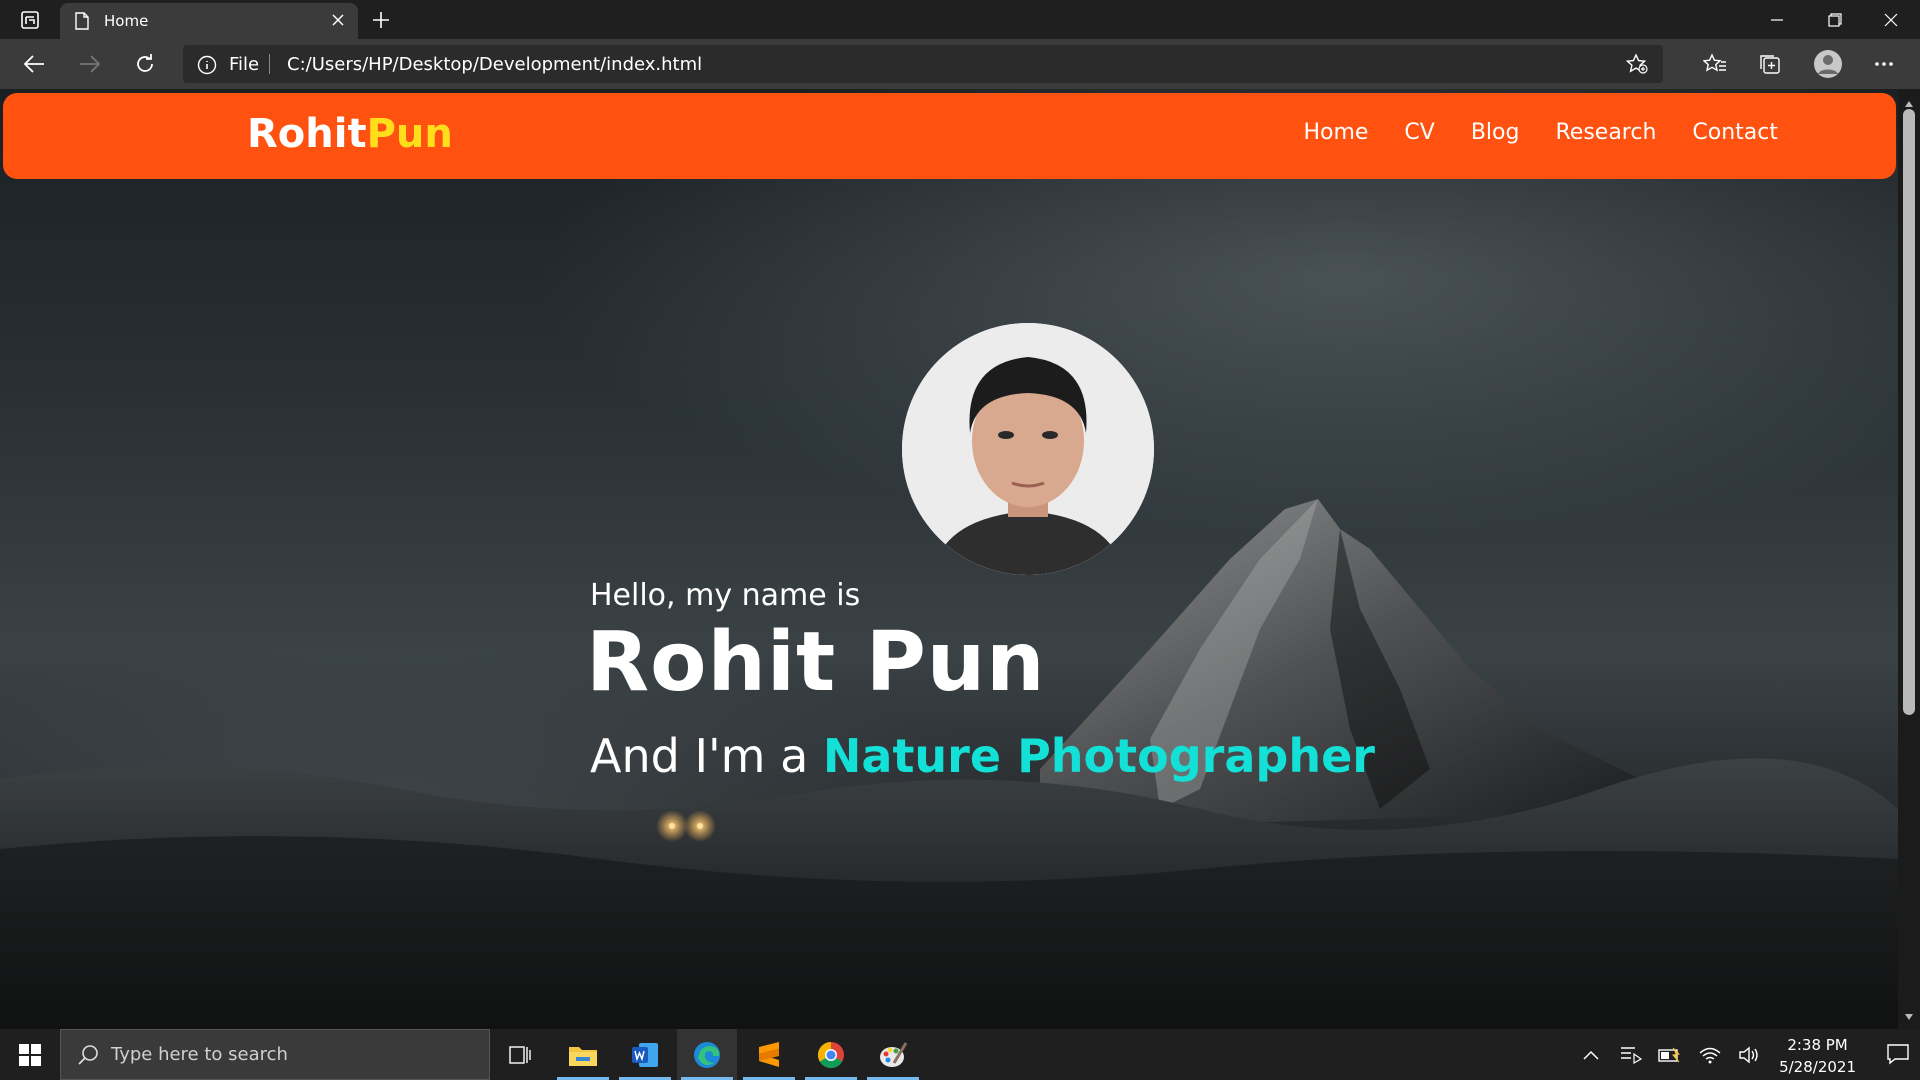 The width and height of the screenshot is (1920, 1080). I want to click on address-protocol-label: File, so click(244, 64).